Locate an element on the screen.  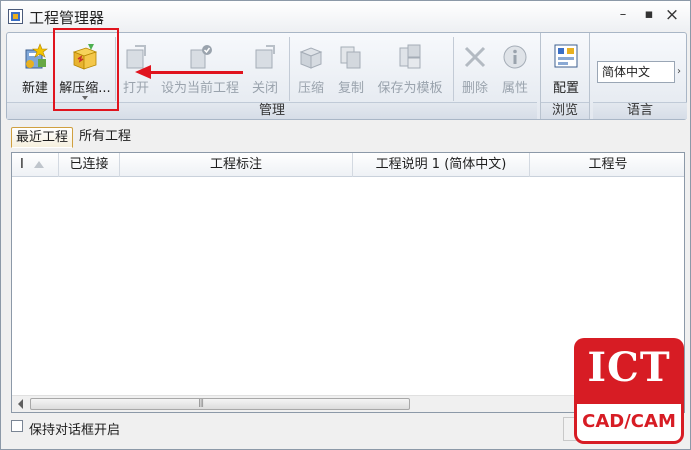
tab-recent-projects: 最近工程 is located at coordinates (42, 137).